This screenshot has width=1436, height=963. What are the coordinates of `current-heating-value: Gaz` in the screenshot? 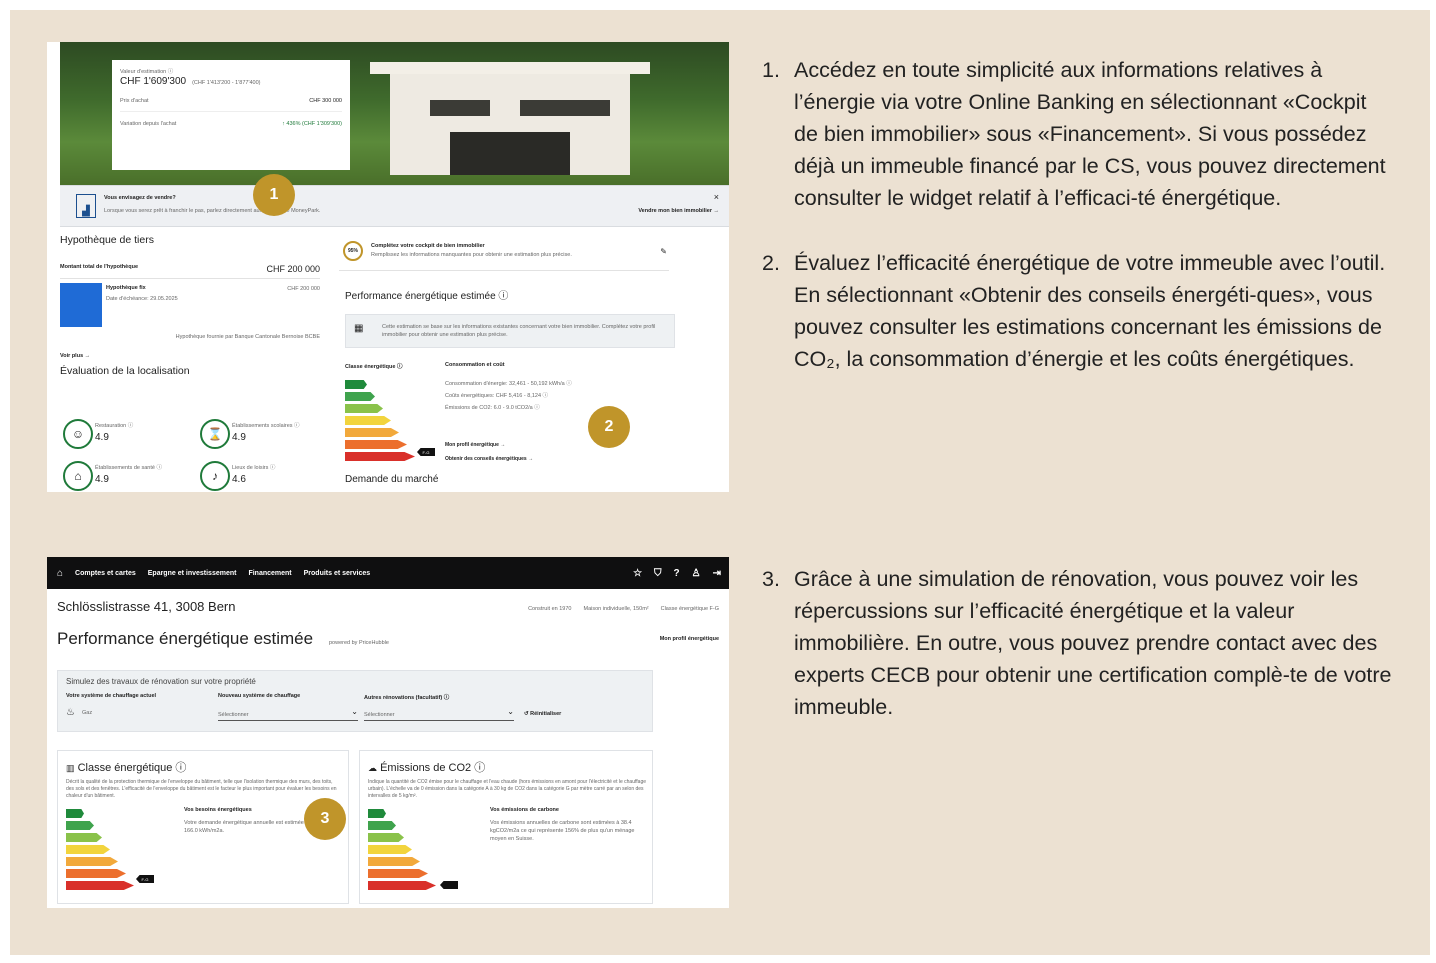 It's located at (87, 713).